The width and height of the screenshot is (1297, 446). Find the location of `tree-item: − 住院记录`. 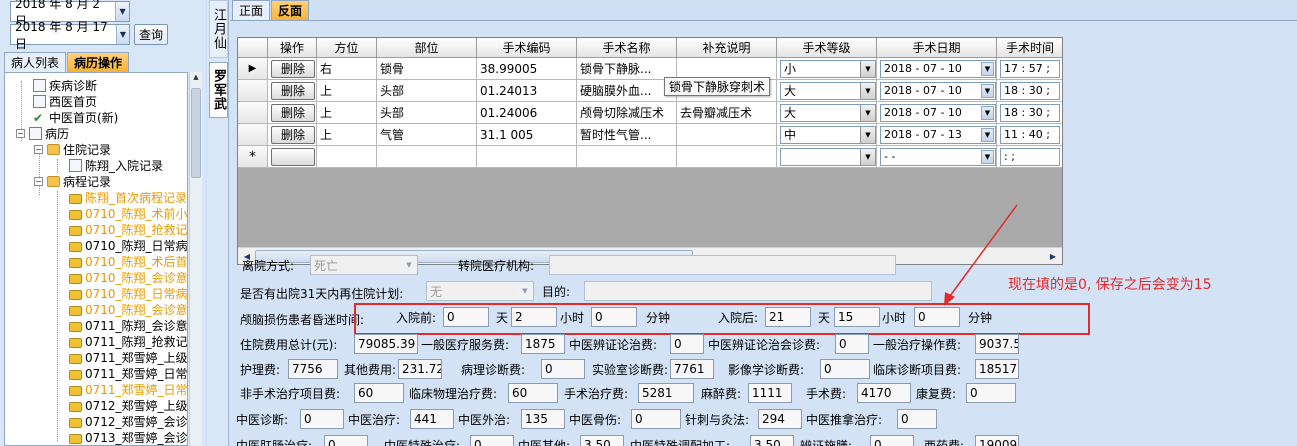

tree-item: − 住院记录 is located at coordinates (72, 149).